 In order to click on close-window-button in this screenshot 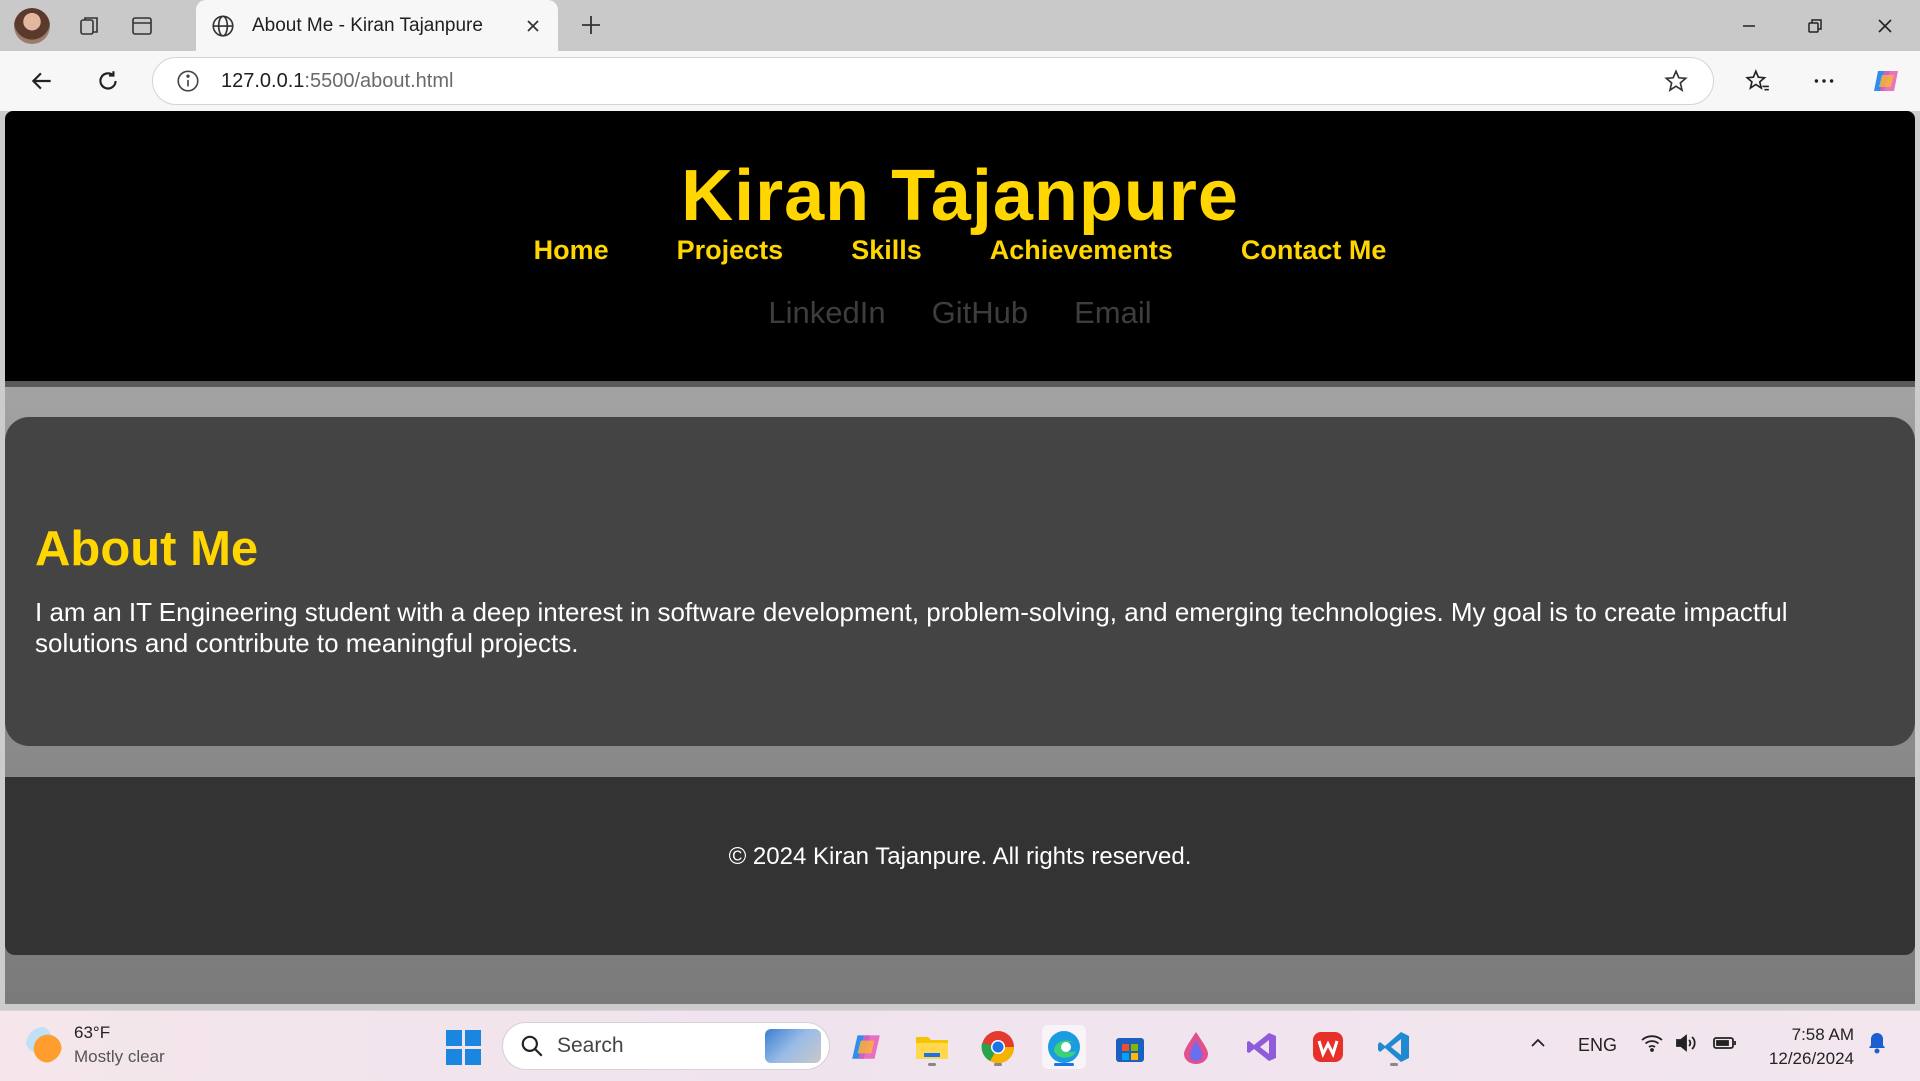, I will do `click(1885, 25)`.